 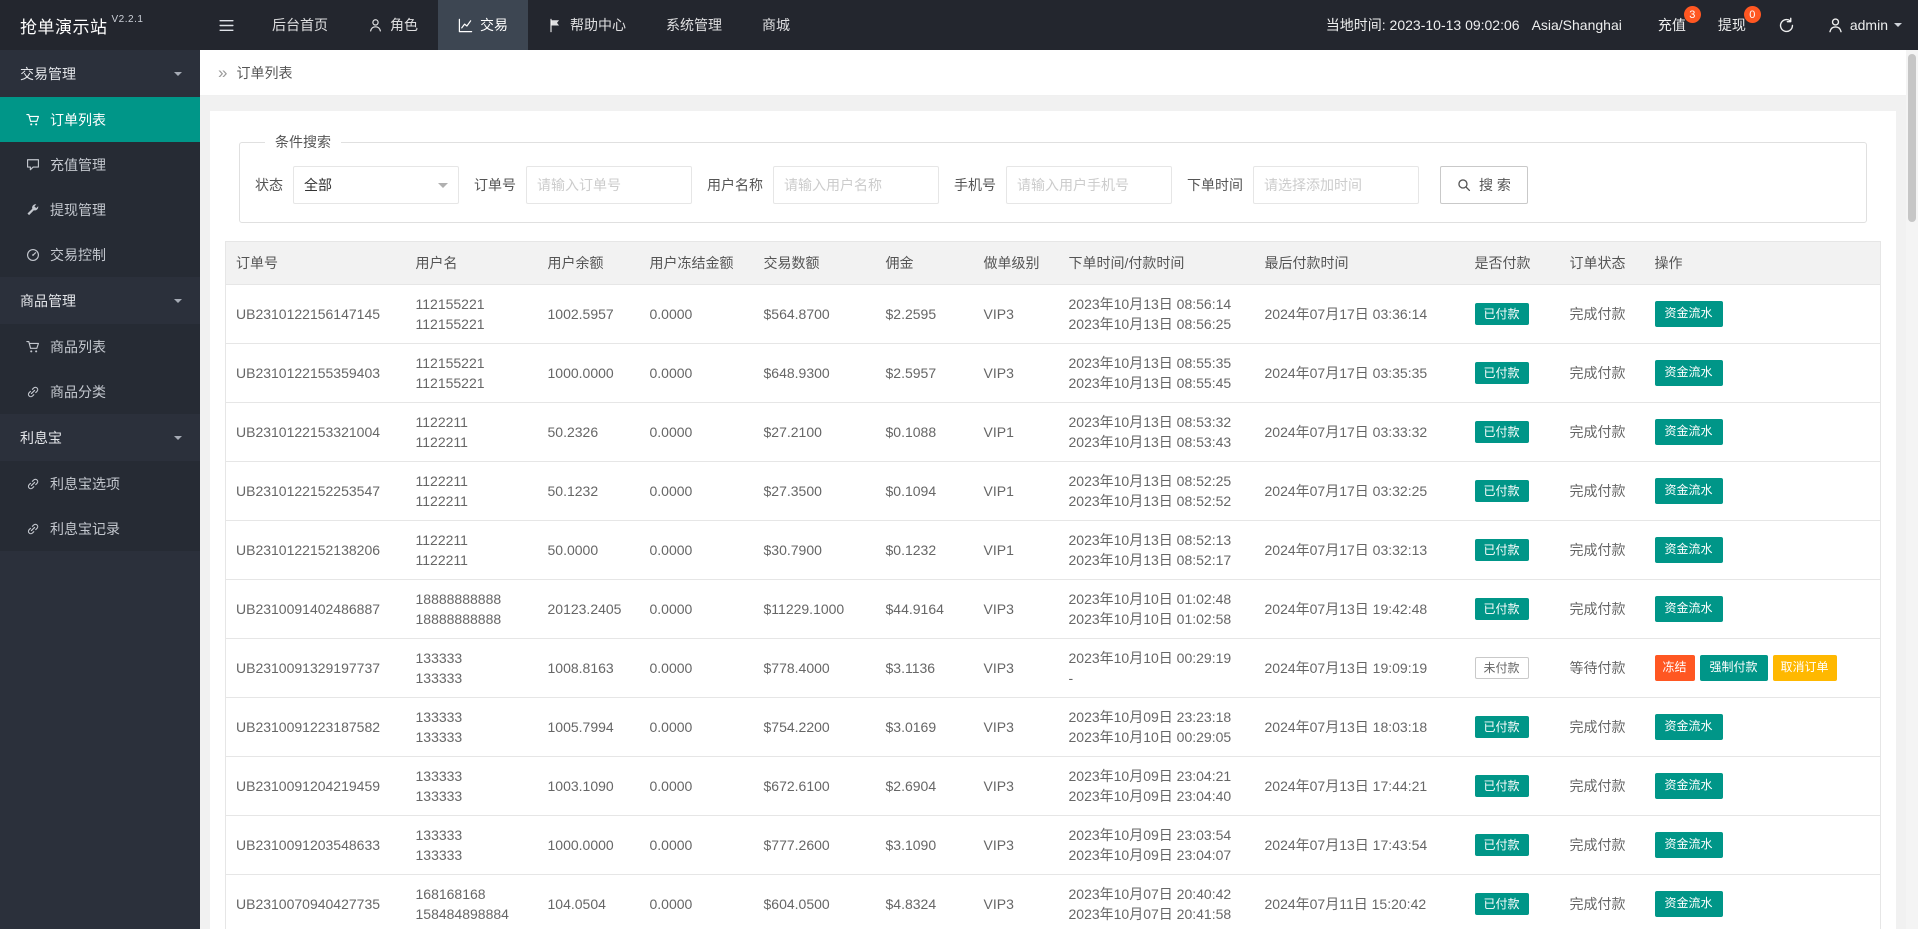 What do you see at coordinates (471, 727) in the screenshot?
I see `cell-username: 133333 133333` at bounding box center [471, 727].